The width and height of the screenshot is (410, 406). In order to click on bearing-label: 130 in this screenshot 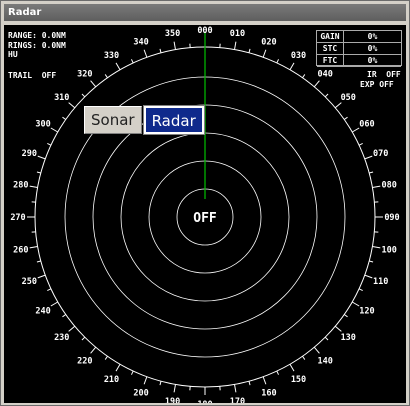, I will do `click(348, 338)`.